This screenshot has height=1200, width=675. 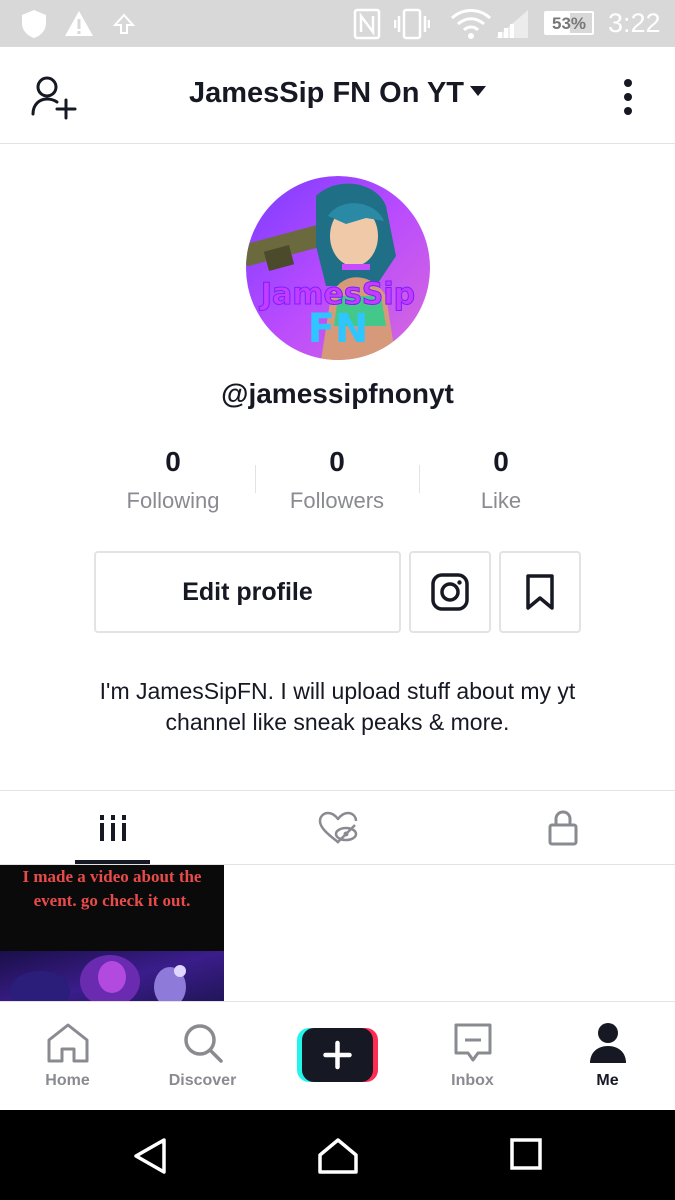 What do you see at coordinates (512, 24) in the screenshot?
I see `signal-icon` at bounding box center [512, 24].